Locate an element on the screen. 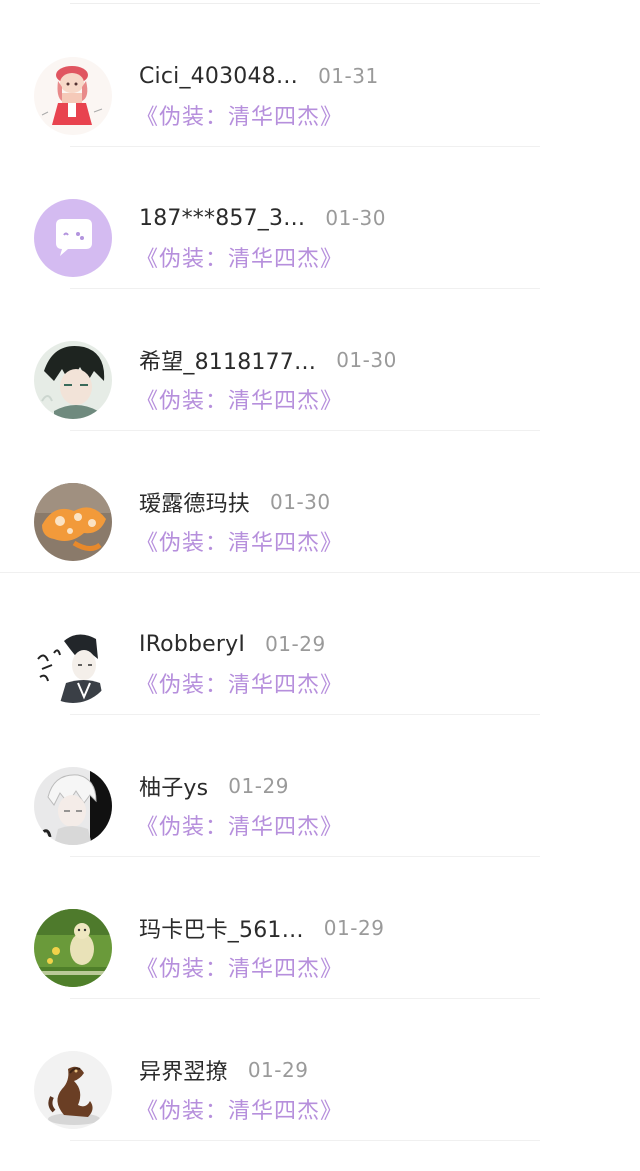  name-row: 希望_8118177… 01-30 is located at coordinates (268, 360).